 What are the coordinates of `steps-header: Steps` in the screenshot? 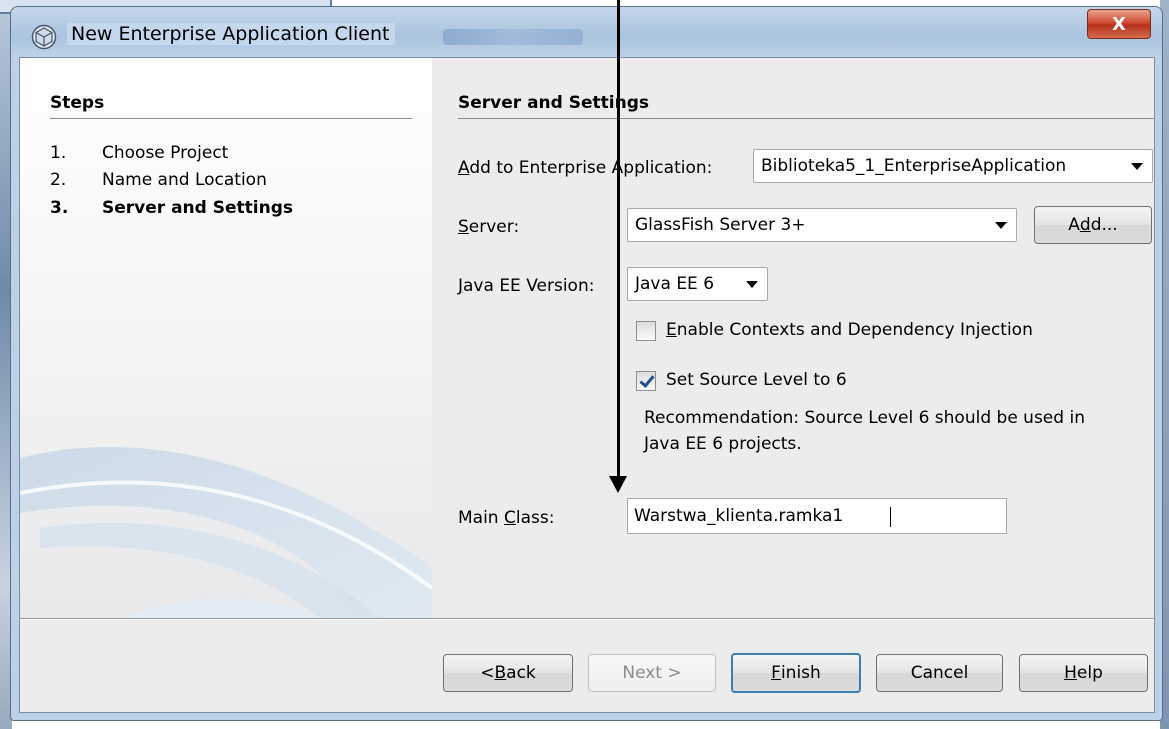 It's located at (77, 103).